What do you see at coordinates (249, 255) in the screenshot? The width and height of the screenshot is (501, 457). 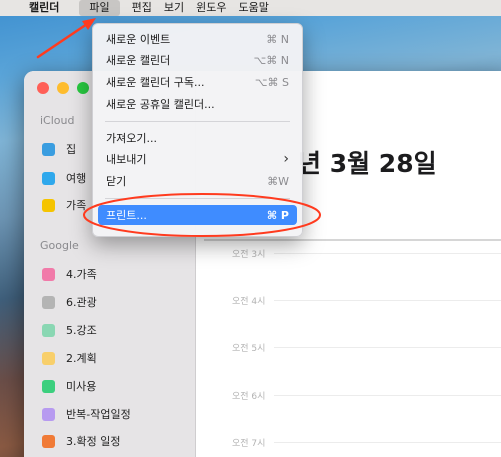 I see `time-label: 오전 3시` at bounding box center [249, 255].